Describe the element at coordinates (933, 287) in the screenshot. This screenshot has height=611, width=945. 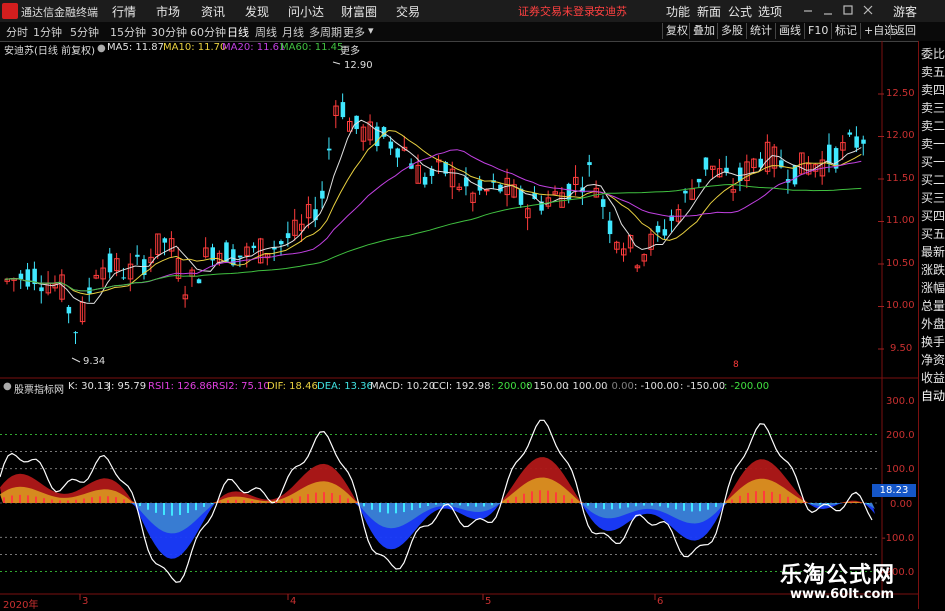
I see `panel-item: 涨幅` at that location.